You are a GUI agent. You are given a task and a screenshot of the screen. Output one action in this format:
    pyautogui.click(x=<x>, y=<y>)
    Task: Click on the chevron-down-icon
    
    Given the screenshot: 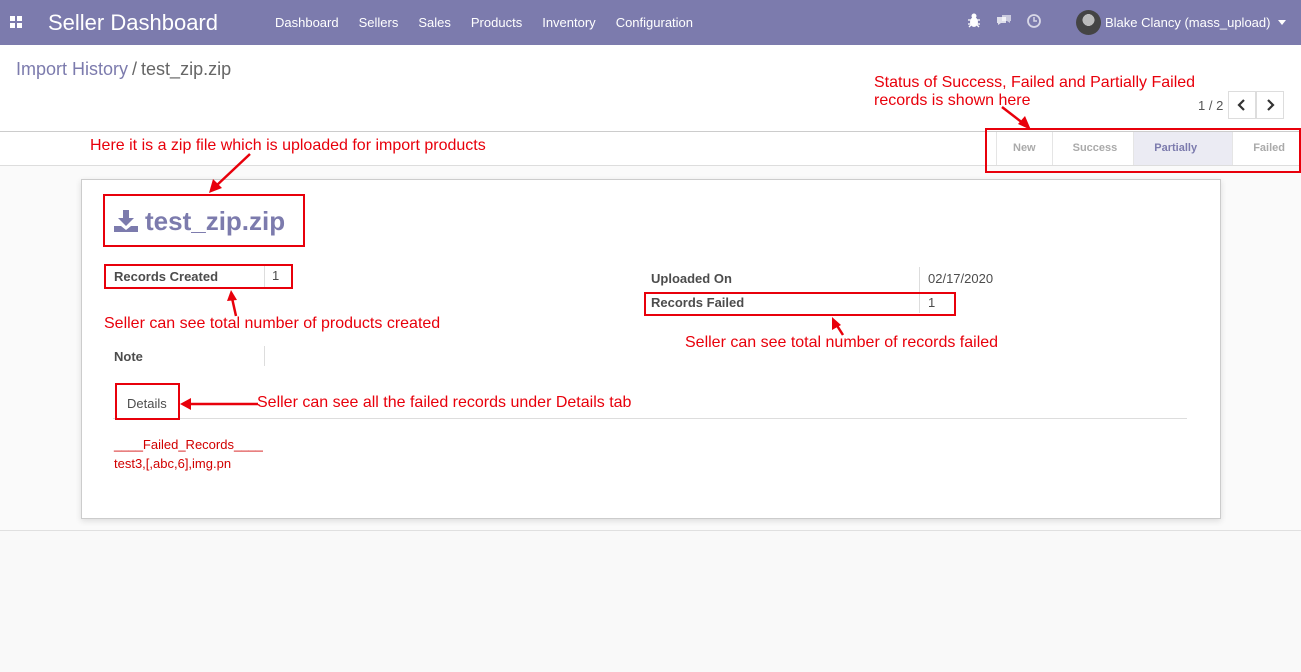 What is the action you would take?
    pyautogui.click(x=1282, y=22)
    